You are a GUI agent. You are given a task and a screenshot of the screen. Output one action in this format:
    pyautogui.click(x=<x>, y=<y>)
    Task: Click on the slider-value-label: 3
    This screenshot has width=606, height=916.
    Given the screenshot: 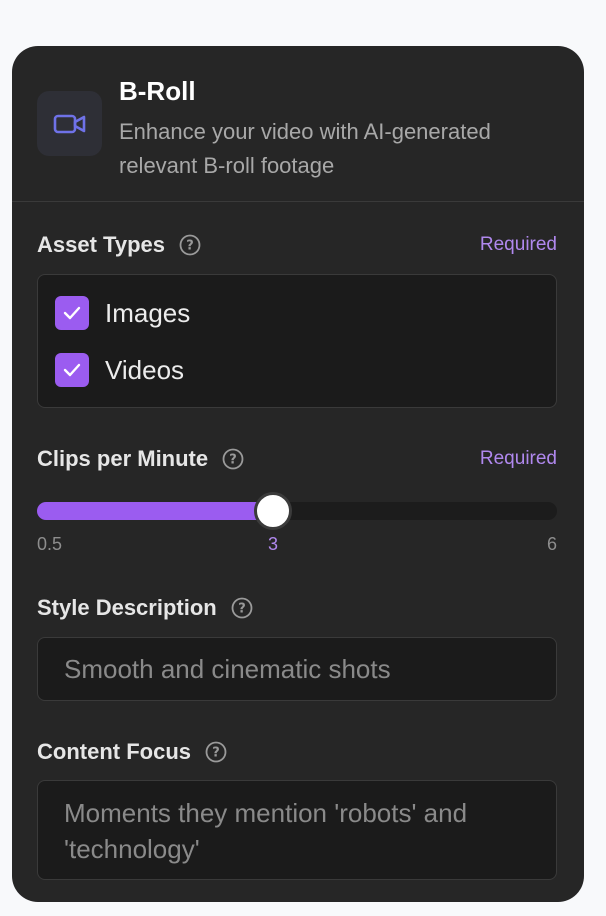 What is the action you would take?
    pyautogui.click(x=273, y=544)
    